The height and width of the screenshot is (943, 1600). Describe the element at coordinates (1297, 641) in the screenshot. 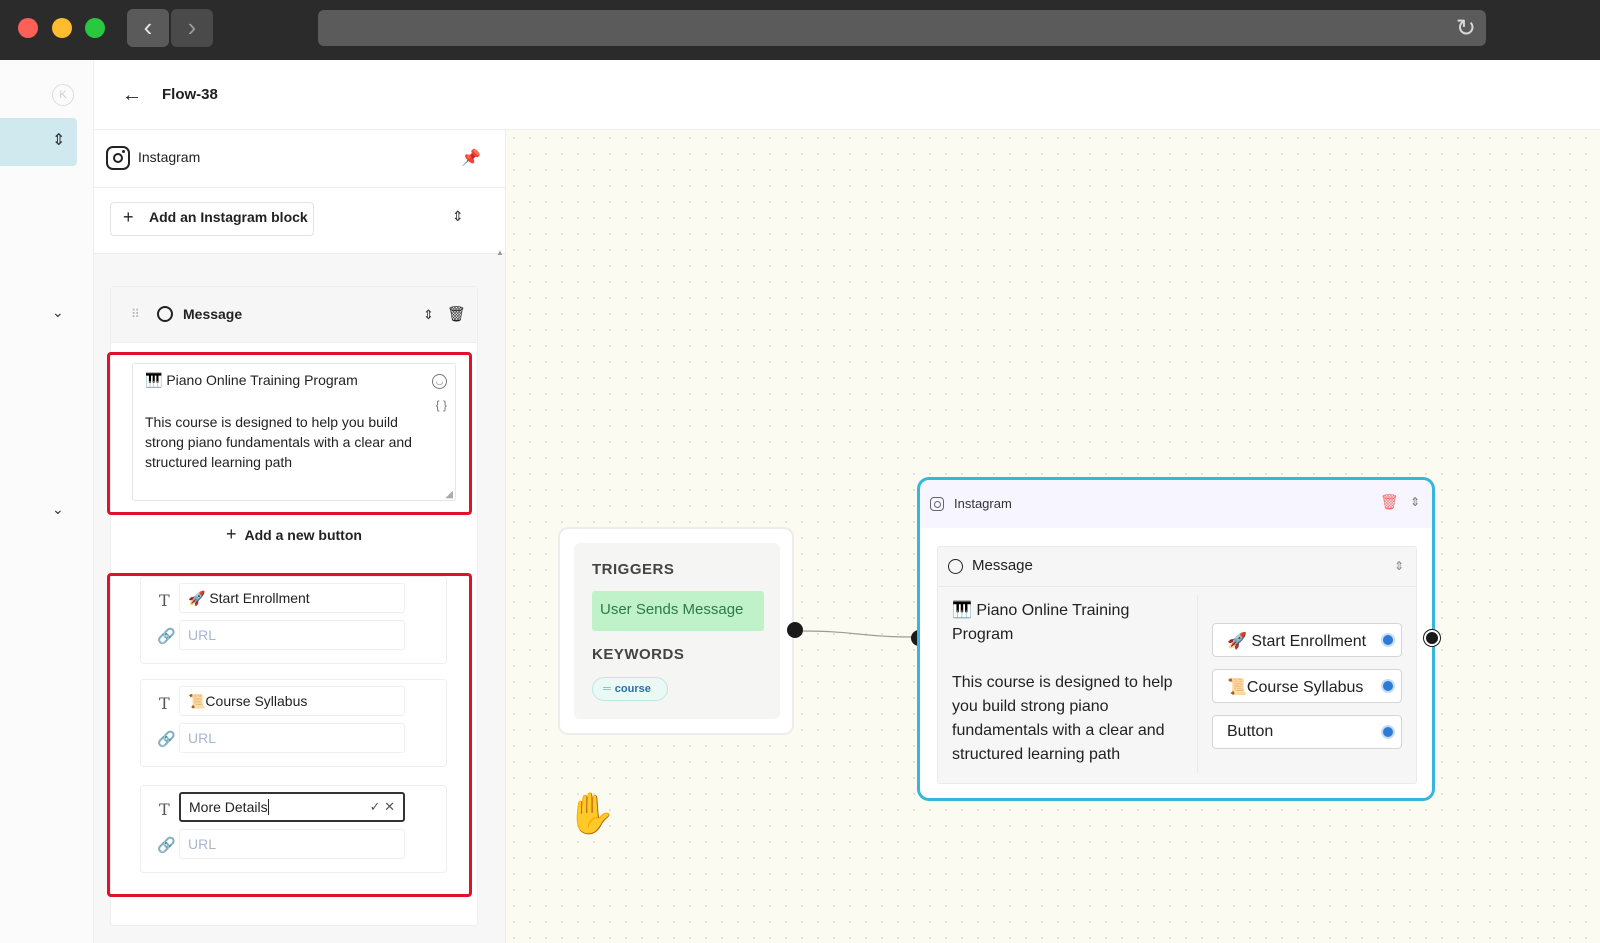

I see `preview-button-label: 🚀 Start Enrollment` at that location.